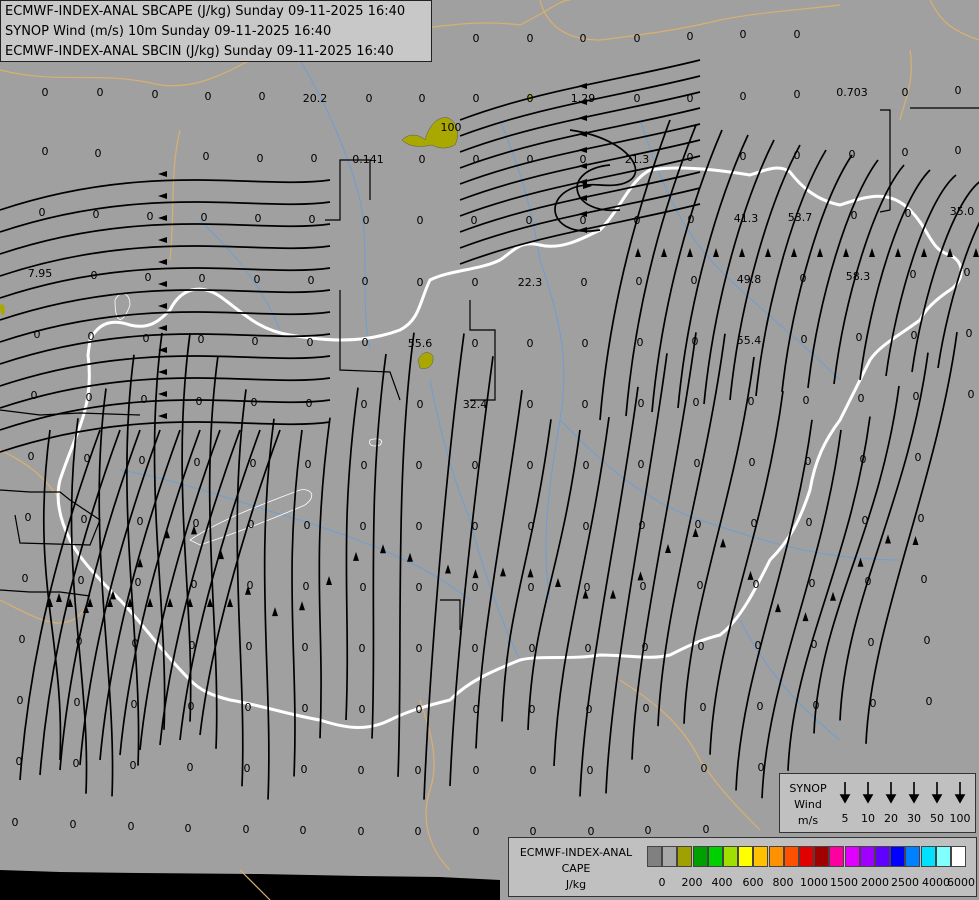 This screenshot has width=979, height=900. I want to click on wind-legend: SYNOP Wind m/s 5 10 20 30 50 100, so click(877, 803).